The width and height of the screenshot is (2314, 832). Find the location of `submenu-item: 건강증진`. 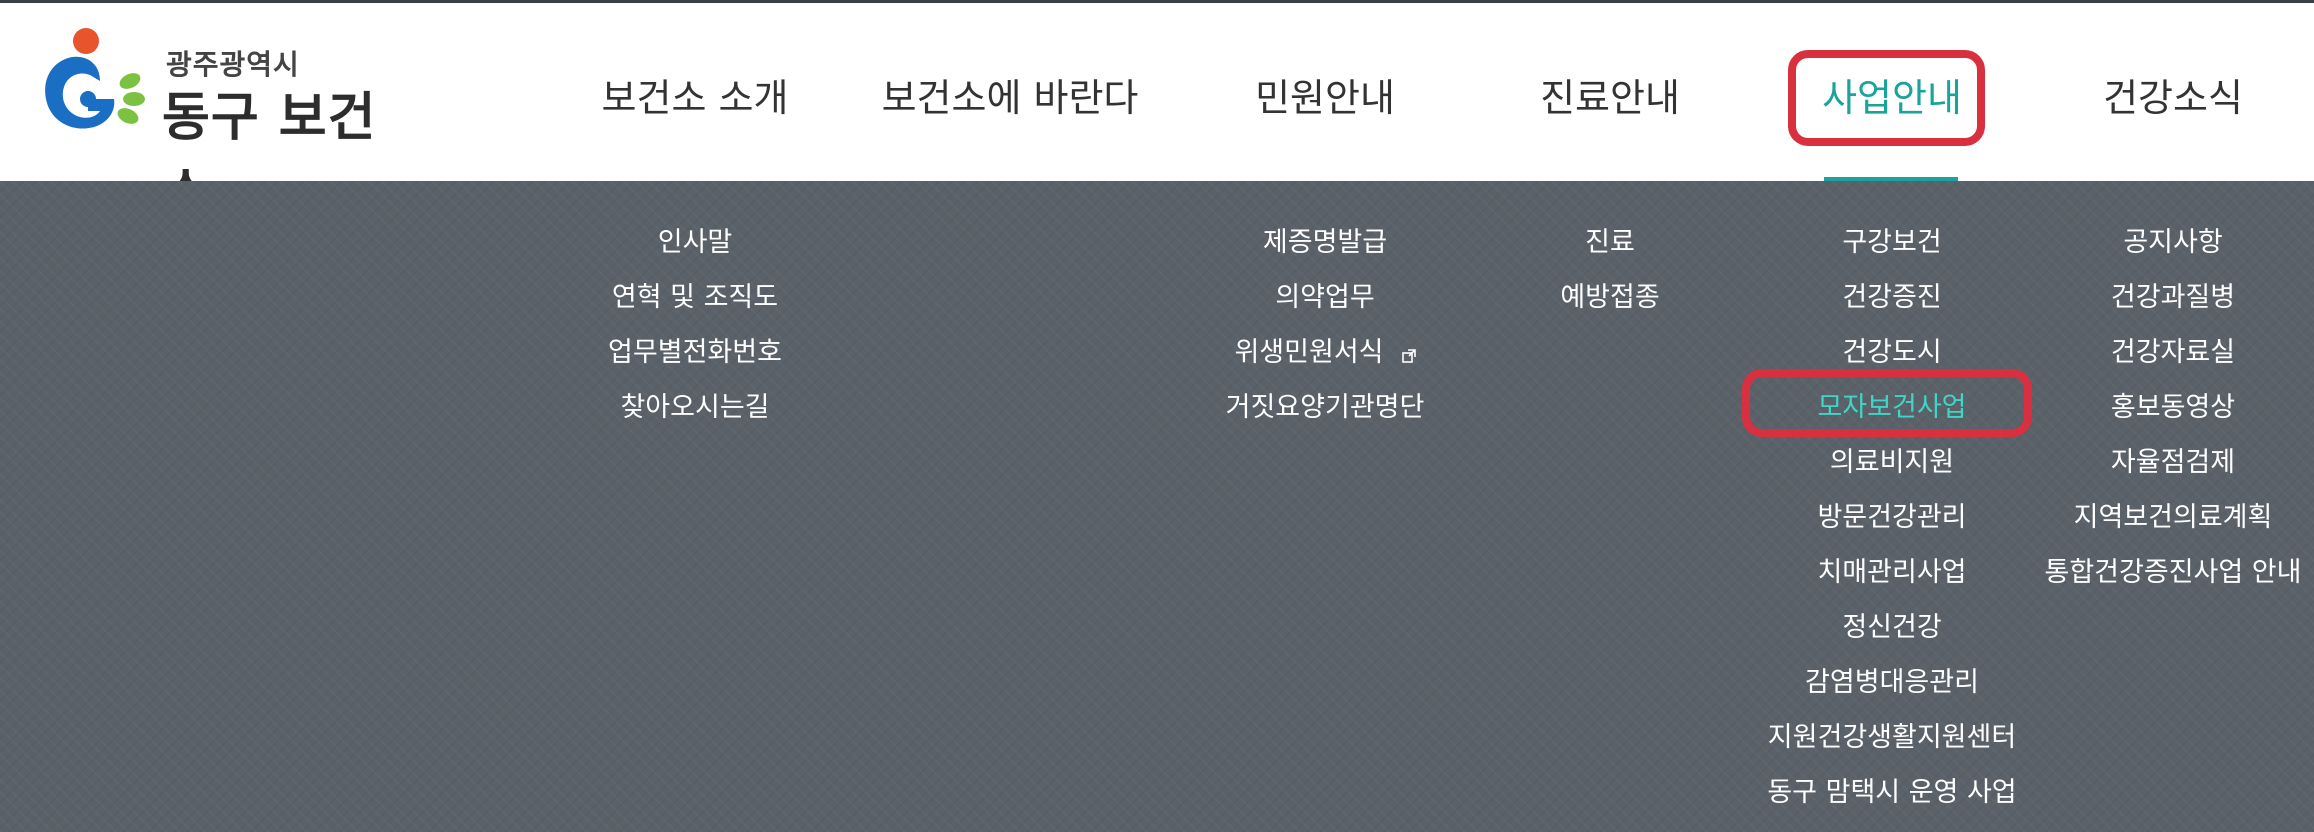

submenu-item: 건강증진 is located at coordinates (1891, 294).